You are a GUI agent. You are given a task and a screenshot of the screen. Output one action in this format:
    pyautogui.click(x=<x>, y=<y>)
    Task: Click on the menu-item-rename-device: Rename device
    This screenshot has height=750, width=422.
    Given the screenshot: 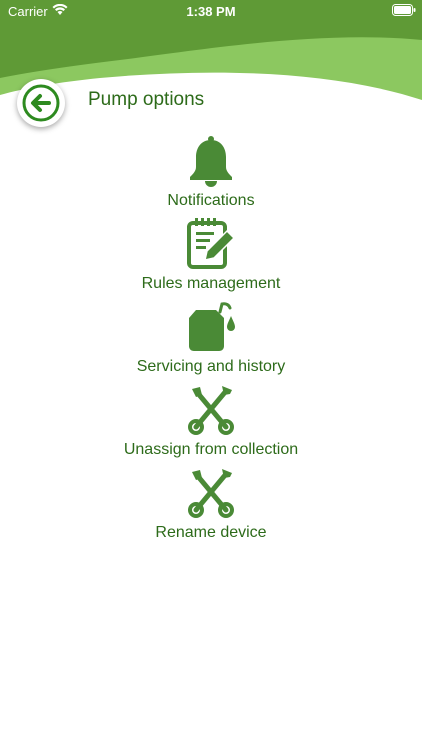 What is the action you would take?
    pyautogui.click(x=211, y=507)
    